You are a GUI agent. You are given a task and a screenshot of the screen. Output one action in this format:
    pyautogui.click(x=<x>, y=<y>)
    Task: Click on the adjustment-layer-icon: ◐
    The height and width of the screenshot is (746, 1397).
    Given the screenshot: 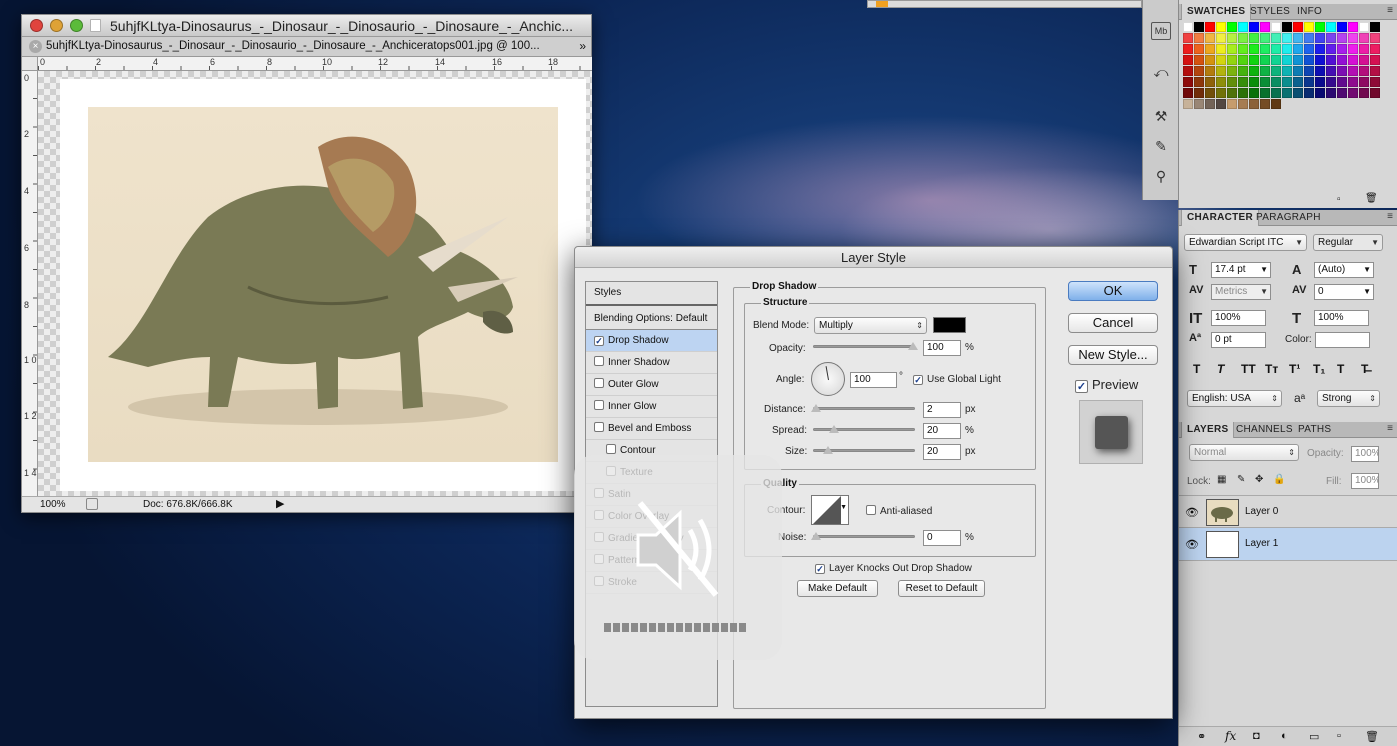 What is the action you would take?
    pyautogui.click(x=1284, y=736)
    